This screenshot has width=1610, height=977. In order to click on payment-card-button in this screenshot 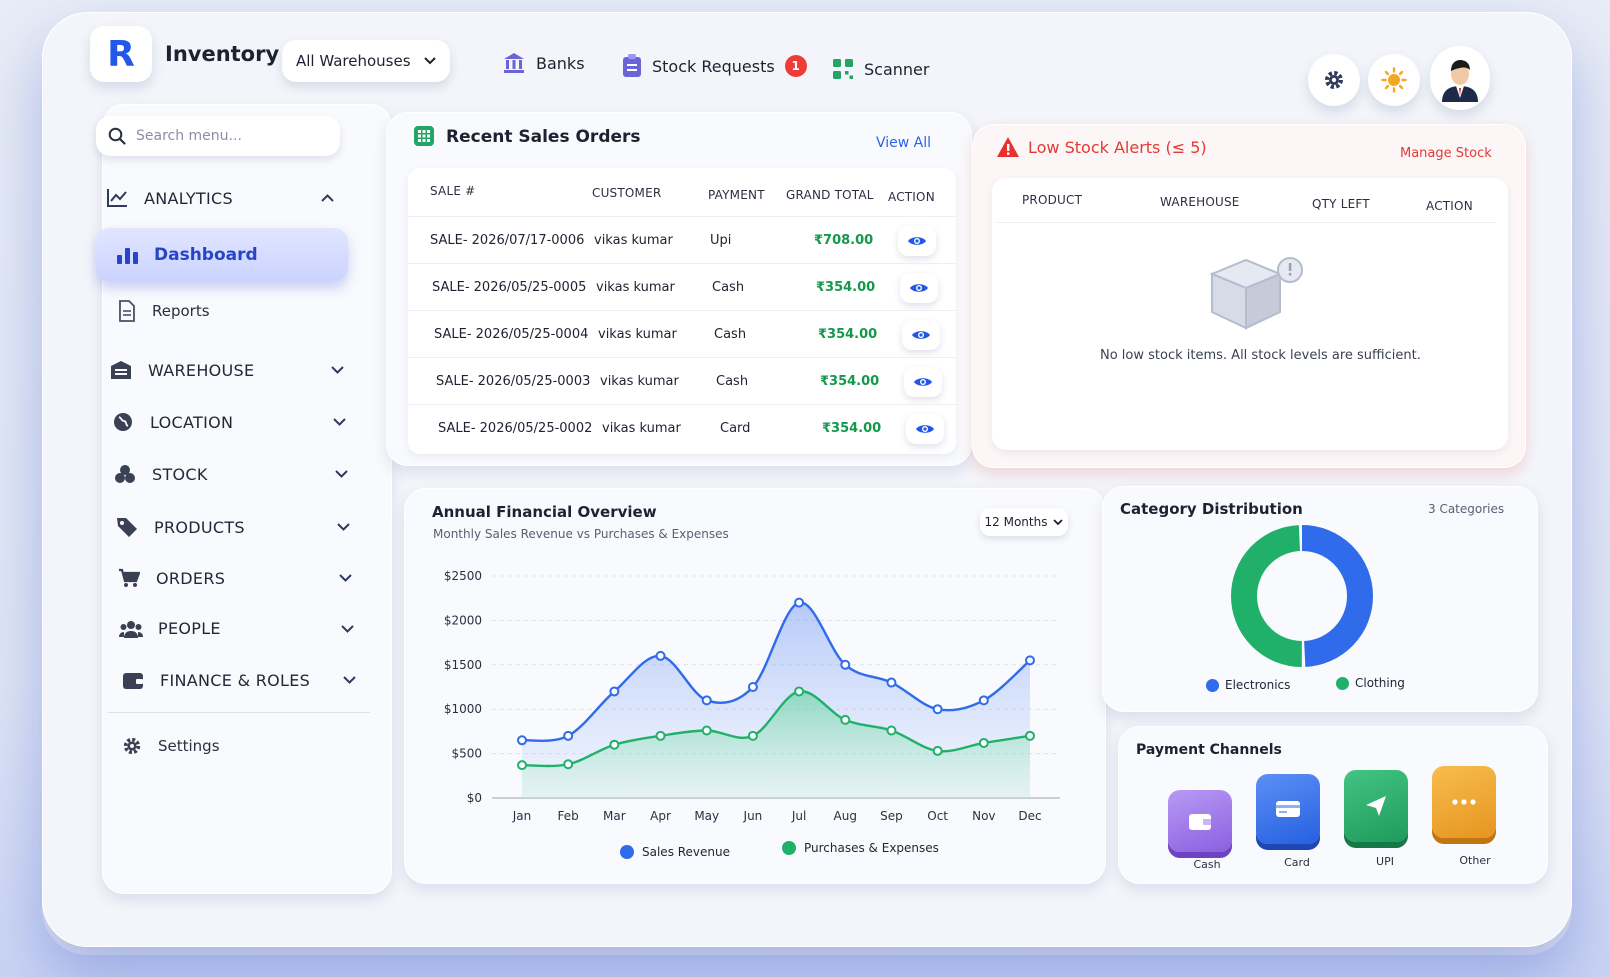, I will do `click(1288, 809)`.